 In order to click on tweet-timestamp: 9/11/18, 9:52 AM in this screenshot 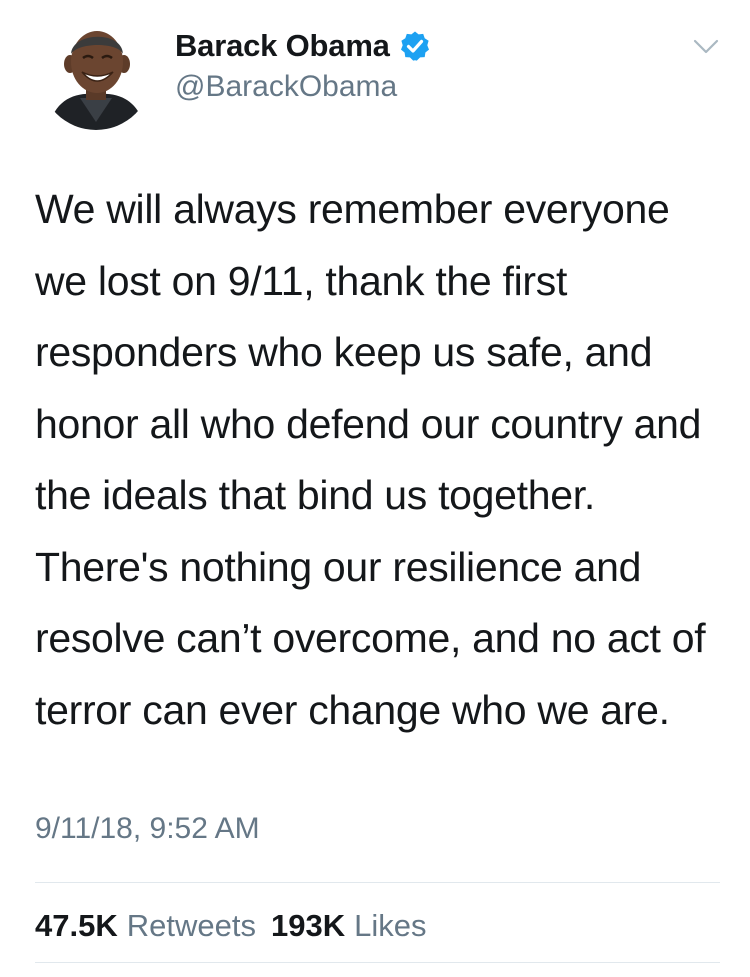, I will do `click(147, 829)`.